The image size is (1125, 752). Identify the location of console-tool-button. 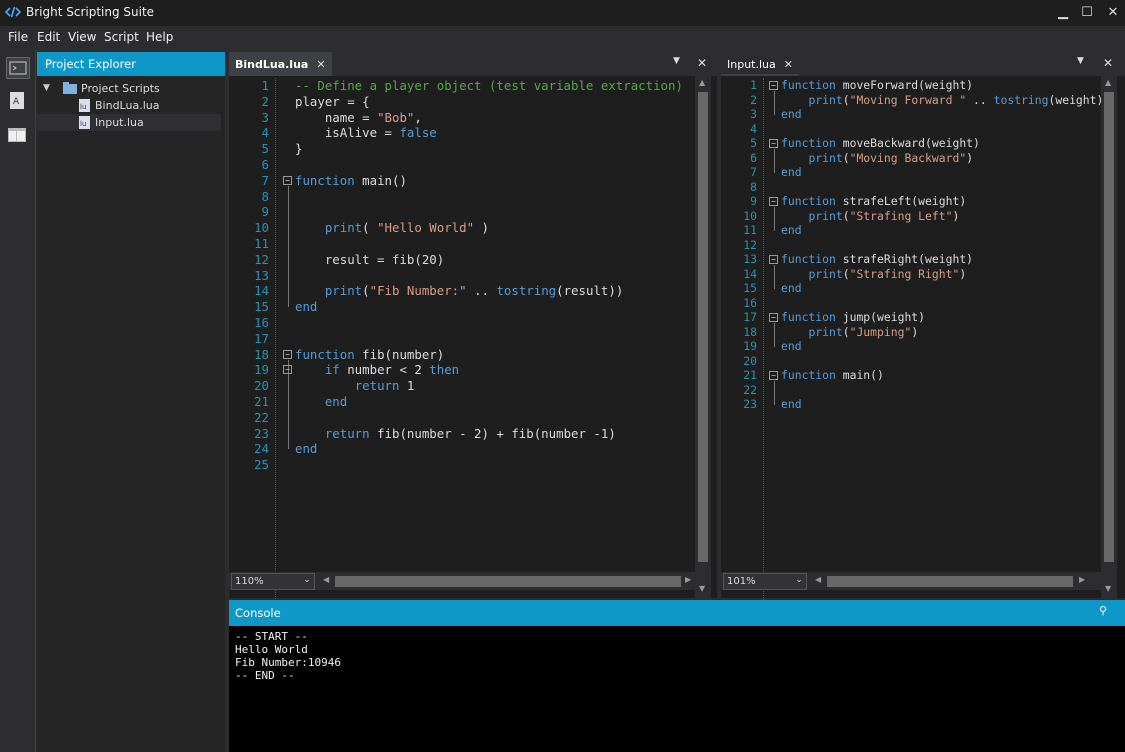
(18, 68).